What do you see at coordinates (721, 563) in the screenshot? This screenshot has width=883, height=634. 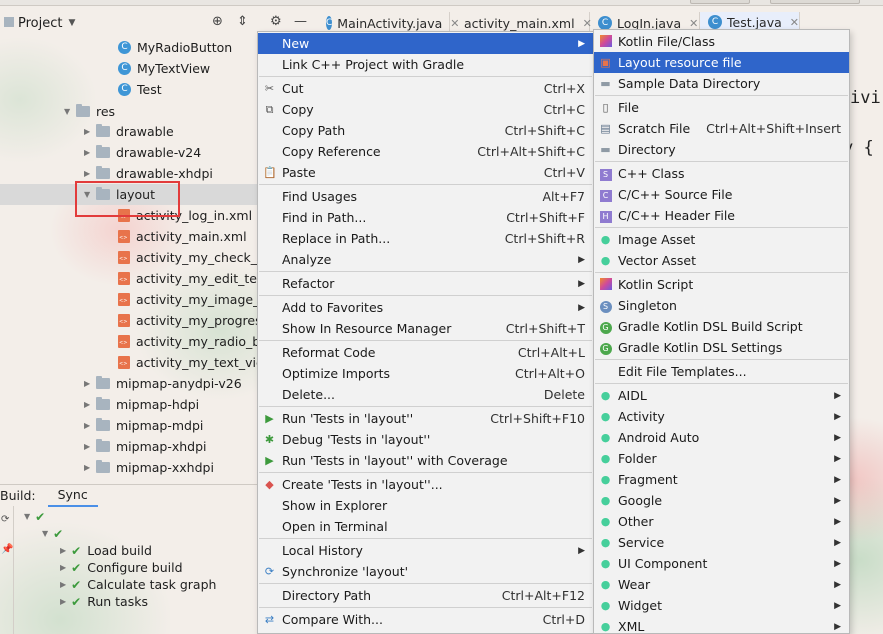 I see `menu-item-ui-component: ● UI Component ▶` at bounding box center [721, 563].